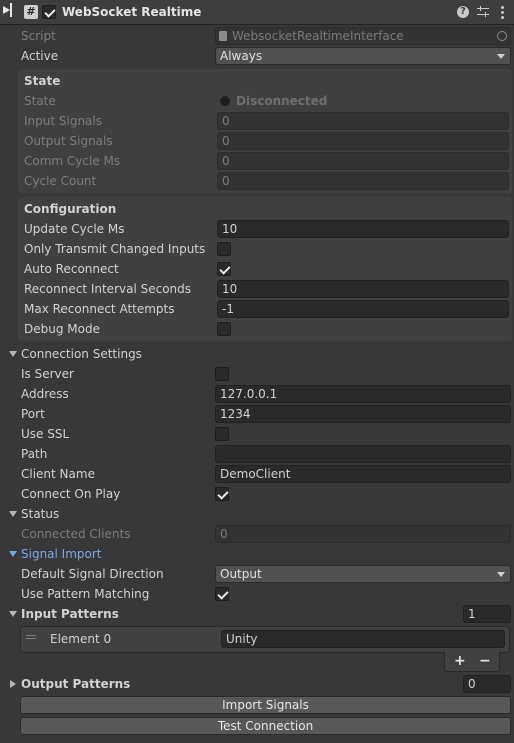 The height and width of the screenshot is (743, 514). I want to click on component-enabled-checkbox, so click(49, 12).